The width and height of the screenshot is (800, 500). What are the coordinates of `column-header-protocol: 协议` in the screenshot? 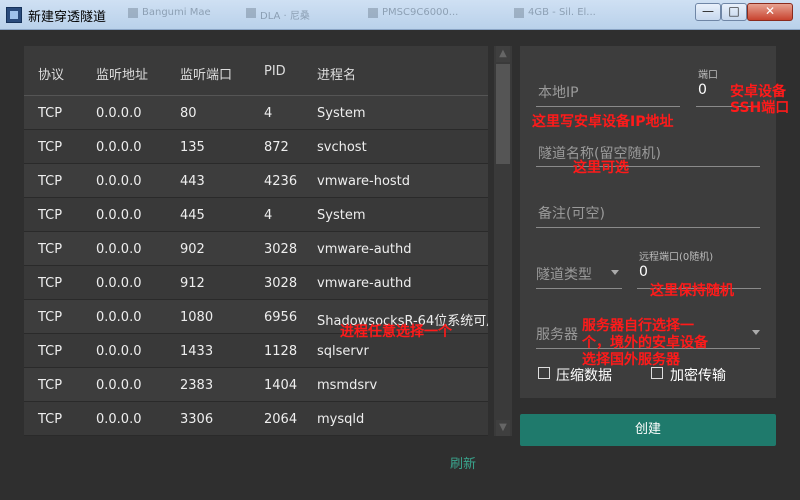 It's located at (51, 73).